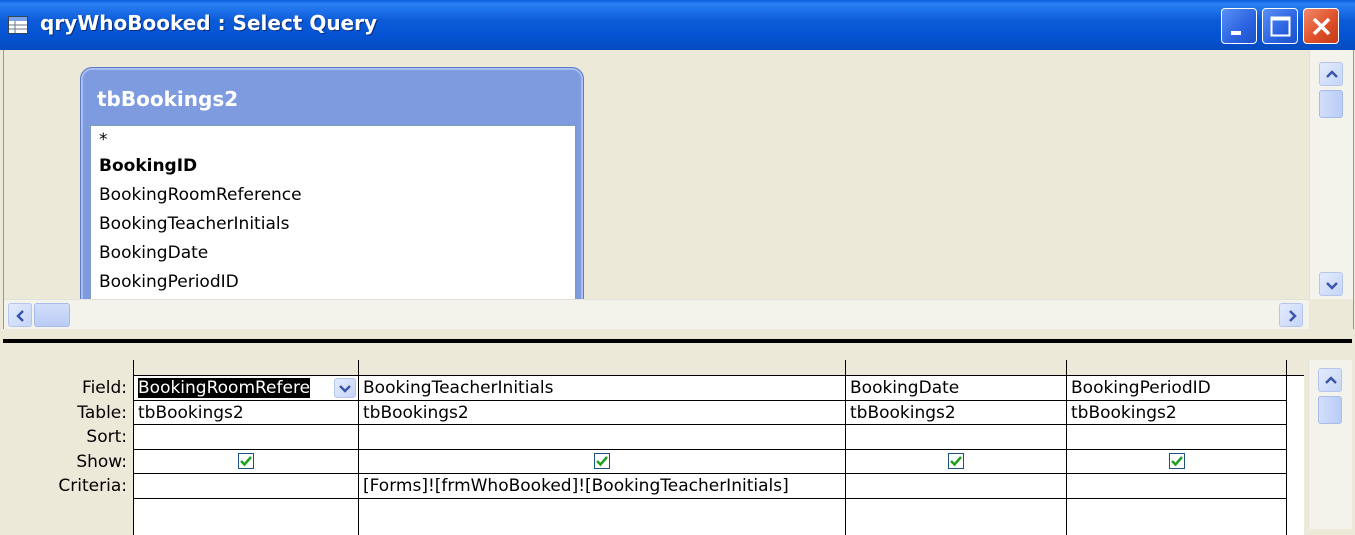 The height and width of the screenshot is (535, 1355). What do you see at coordinates (18, 25) in the screenshot?
I see `query-icon` at bounding box center [18, 25].